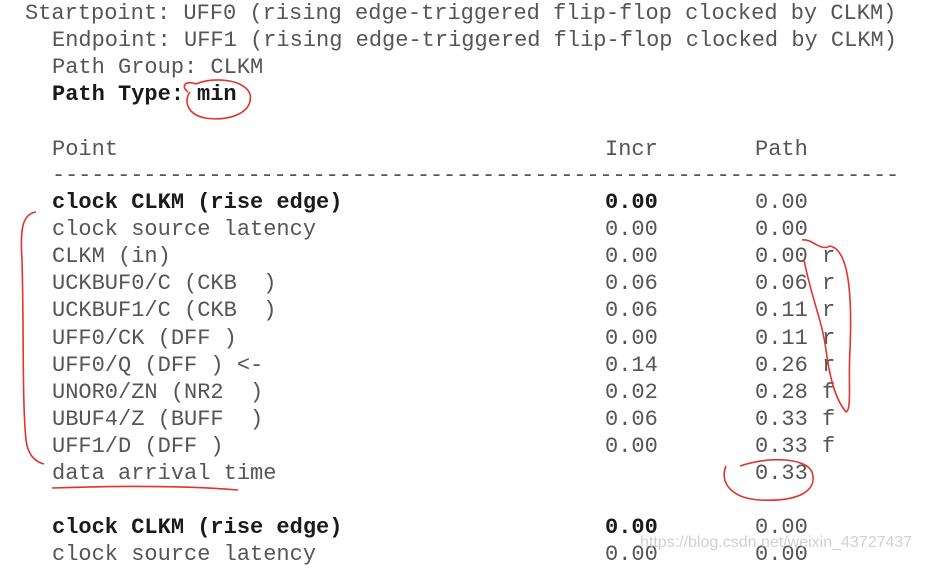 This screenshot has height=569, width=925. Describe the element at coordinates (145, 488) in the screenshot. I see `underline-data-arrival-annotation` at that location.